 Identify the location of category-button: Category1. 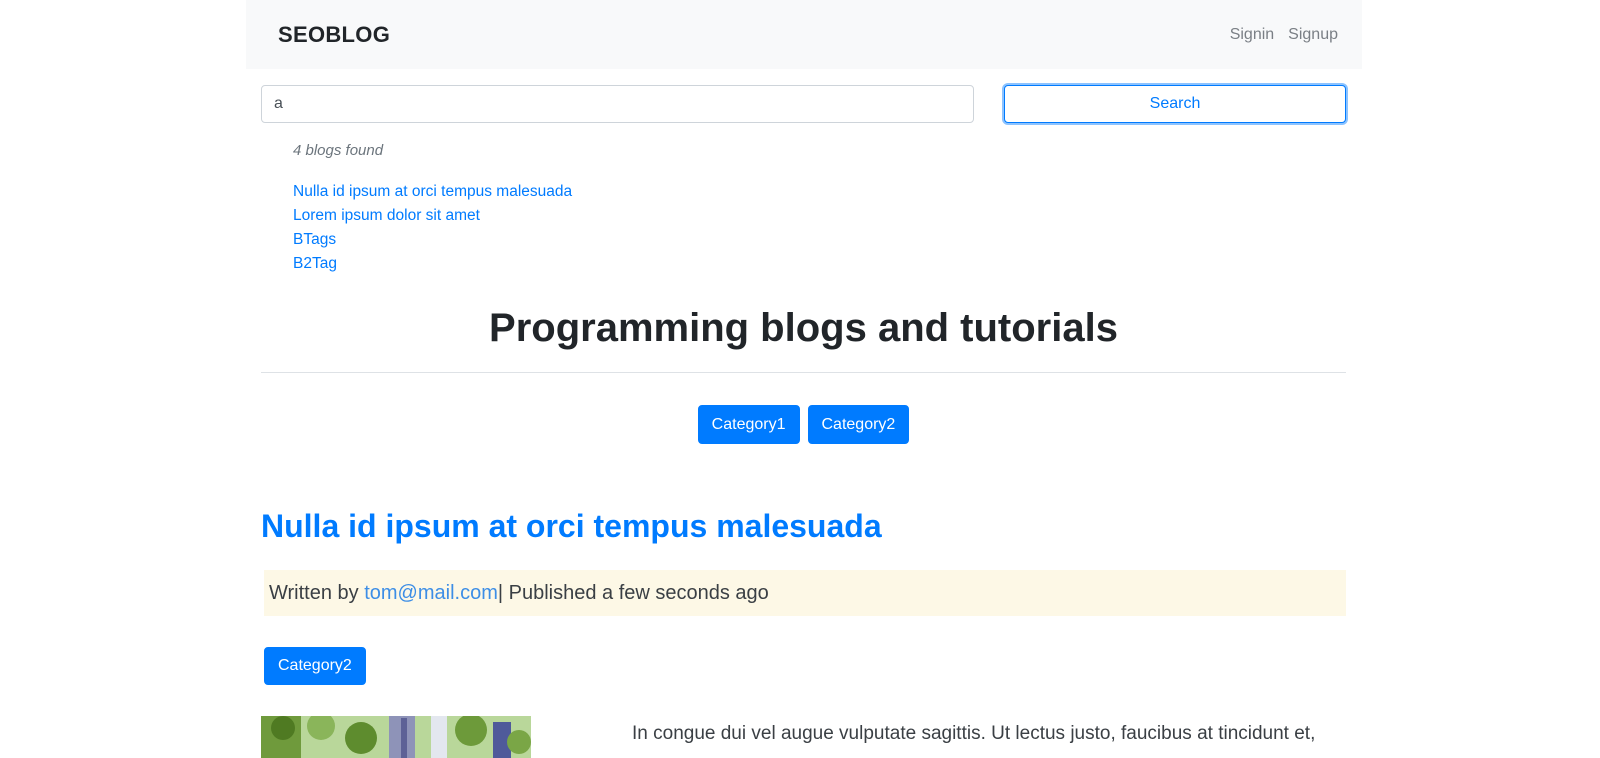
(748, 424).